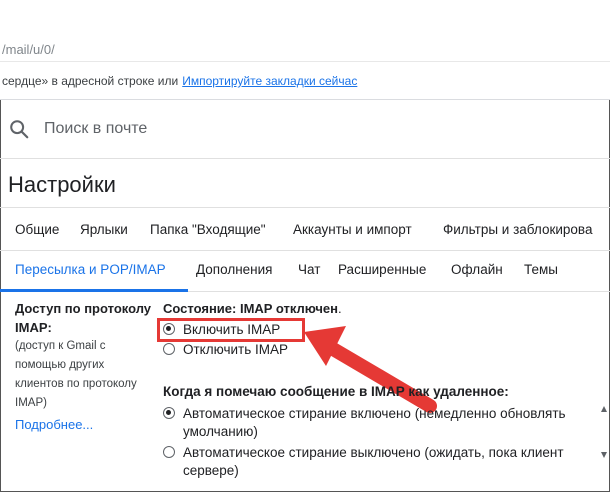  What do you see at coordinates (604, 446) in the screenshot?
I see `scroll-arrows-icon` at bounding box center [604, 446].